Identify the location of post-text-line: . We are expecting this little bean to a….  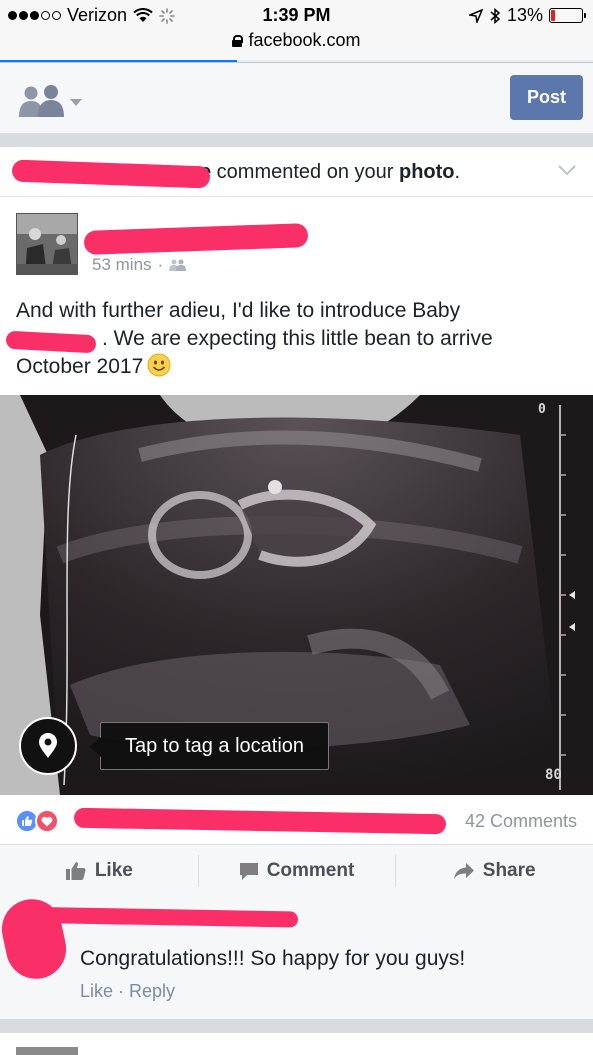
(296, 339).